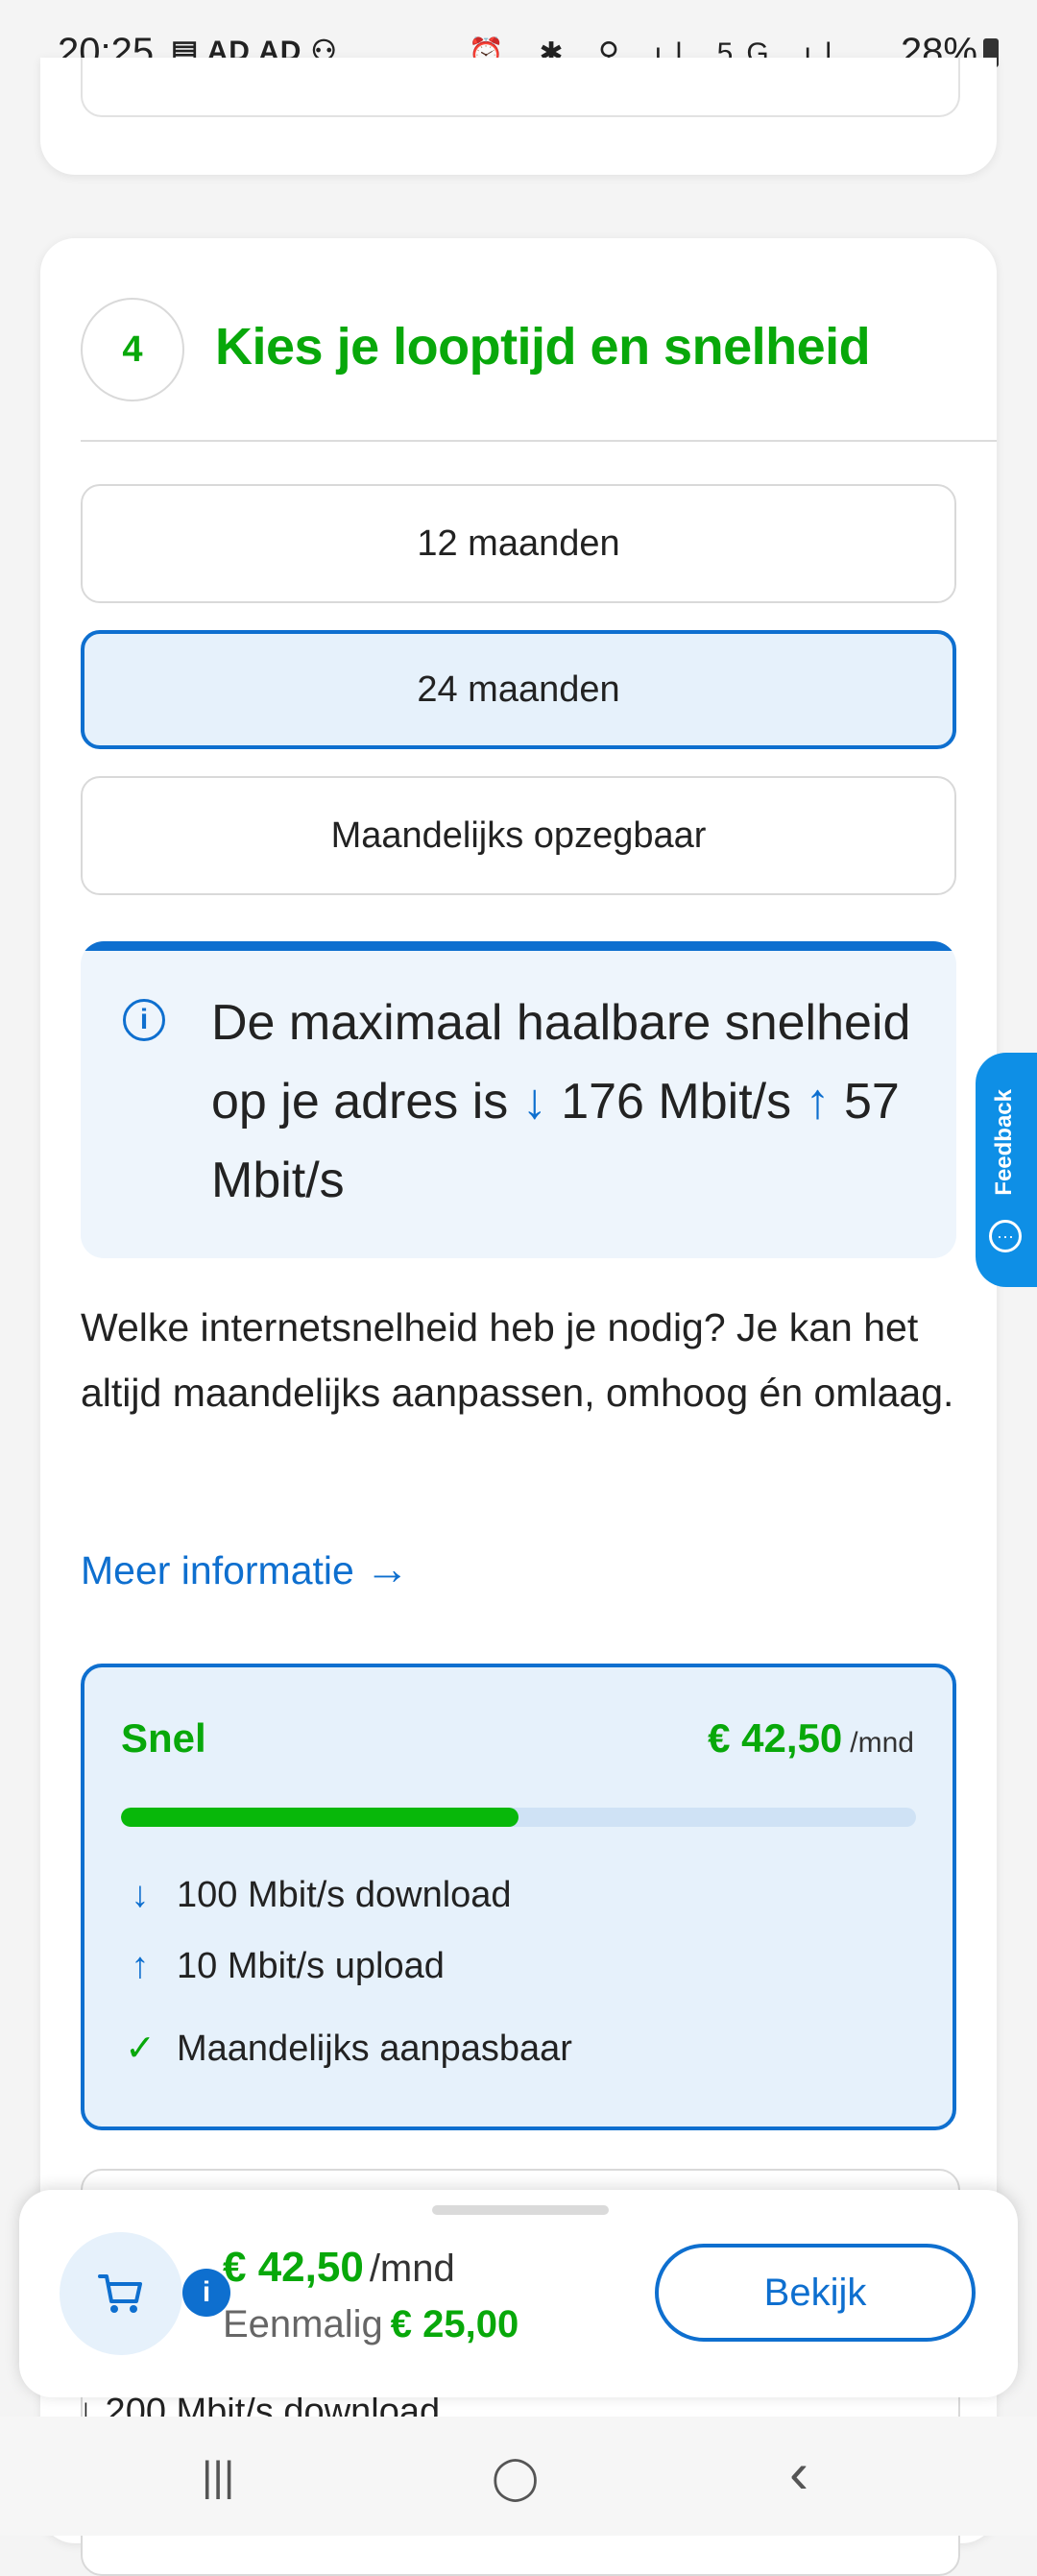  I want to click on summary-one-time-cost: Eenmalig € 25,00, so click(370, 2325).